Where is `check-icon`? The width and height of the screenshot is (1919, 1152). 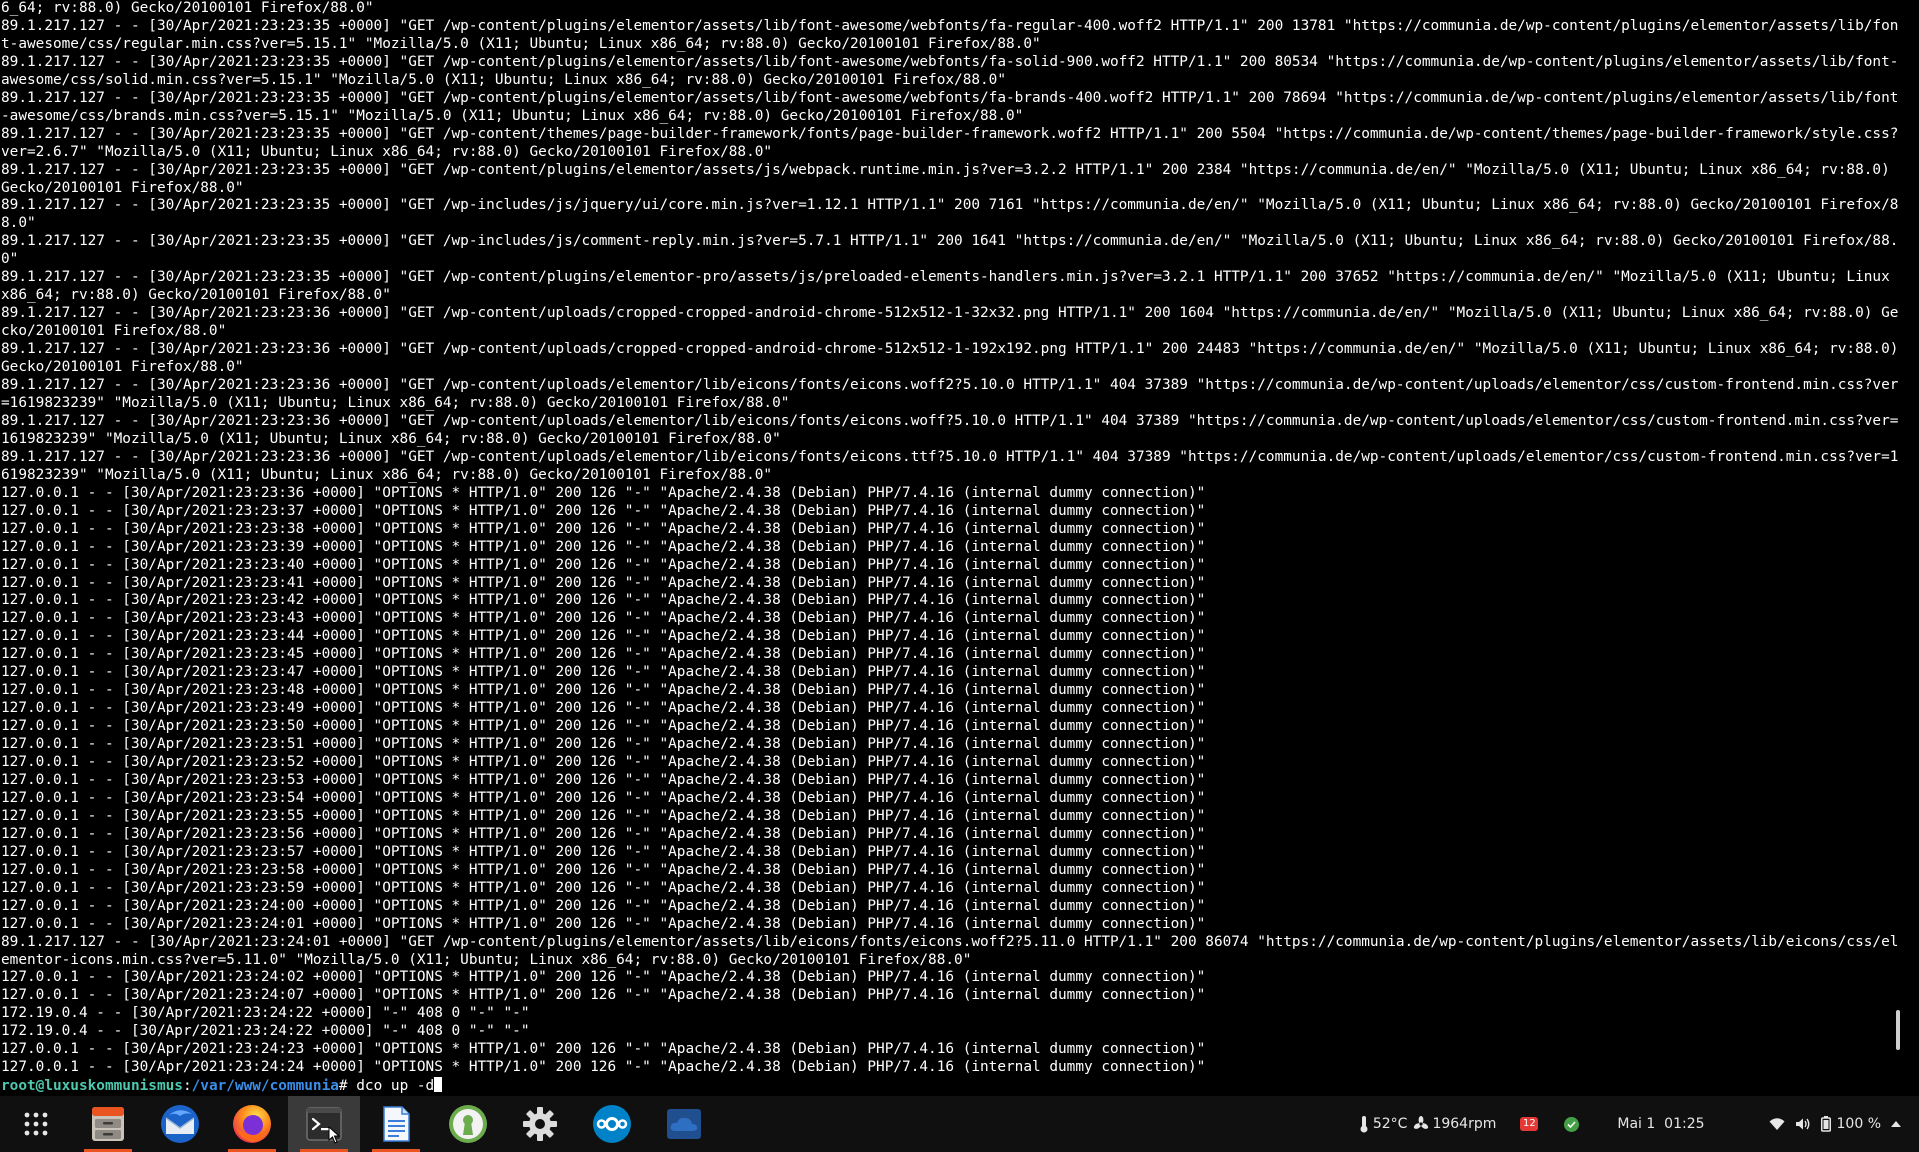
check-icon is located at coordinates (1572, 1124).